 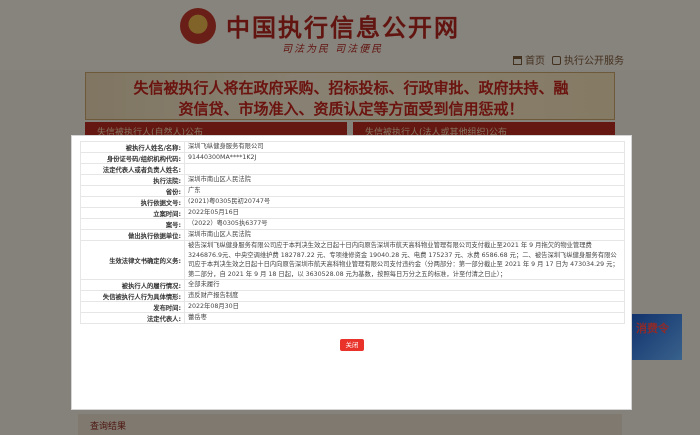 I want to click on detail-row: 省份: 广东, so click(x=352, y=191).